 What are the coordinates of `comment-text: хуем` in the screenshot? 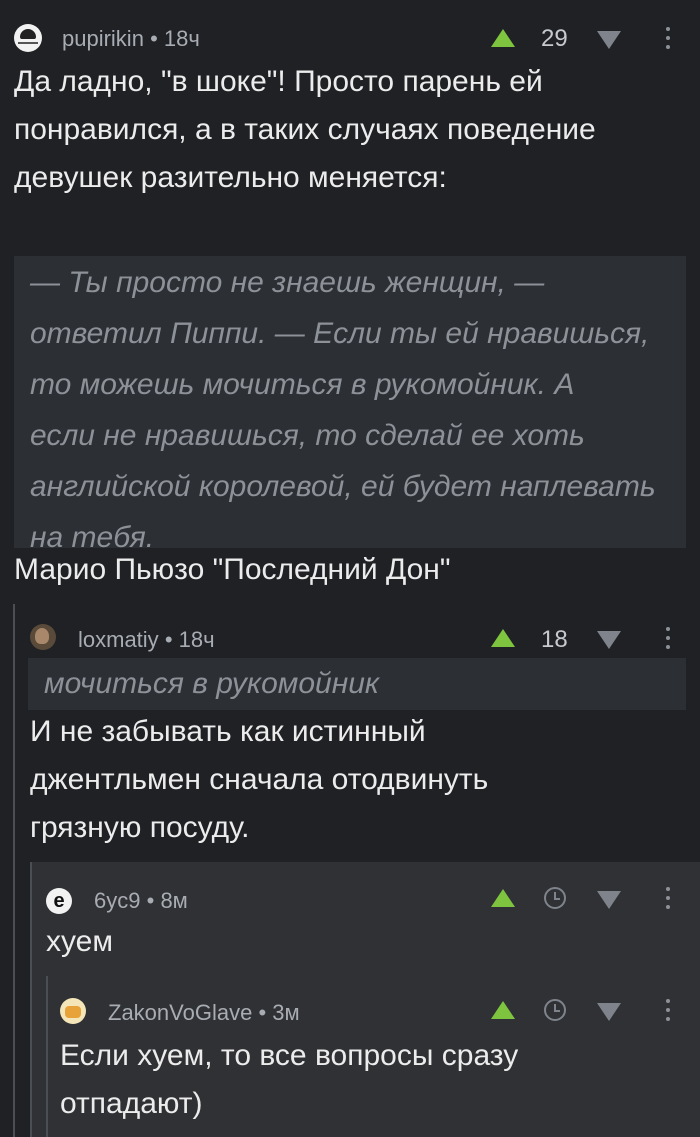 It's located at (79, 942).